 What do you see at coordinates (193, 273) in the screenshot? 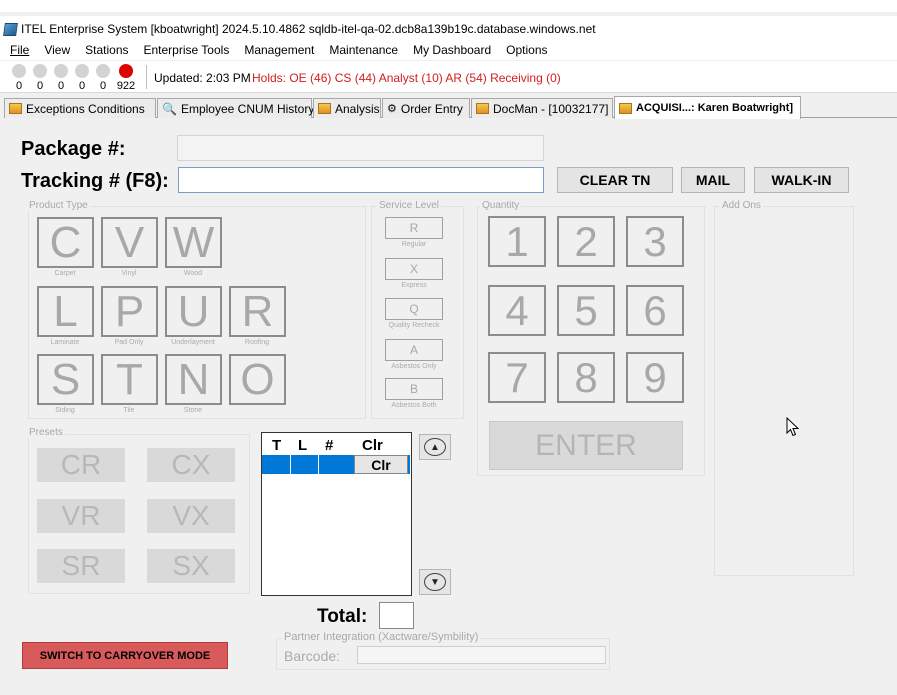
I see `product-caption: Wood` at bounding box center [193, 273].